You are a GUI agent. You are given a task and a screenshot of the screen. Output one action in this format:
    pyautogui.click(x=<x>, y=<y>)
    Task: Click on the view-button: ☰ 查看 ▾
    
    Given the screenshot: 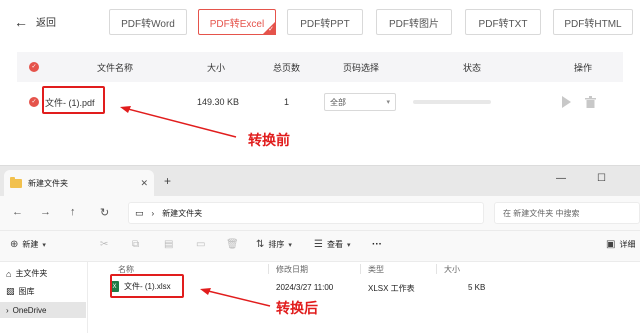 What is the action you would take?
    pyautogui.click(x=332, y=244)
    